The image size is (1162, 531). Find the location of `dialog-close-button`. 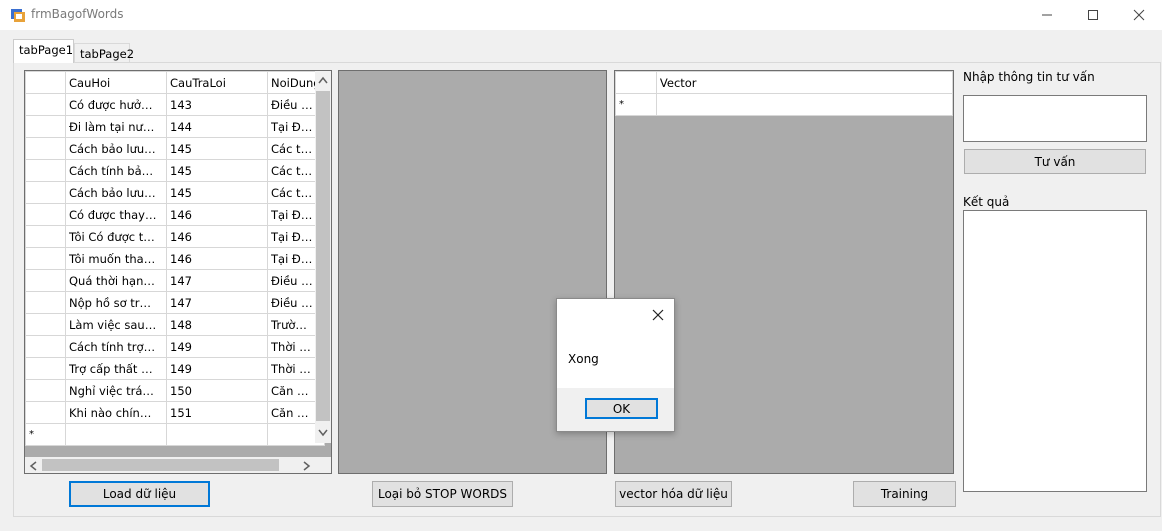

dialog-close-button is located at coordinates (658, 315).